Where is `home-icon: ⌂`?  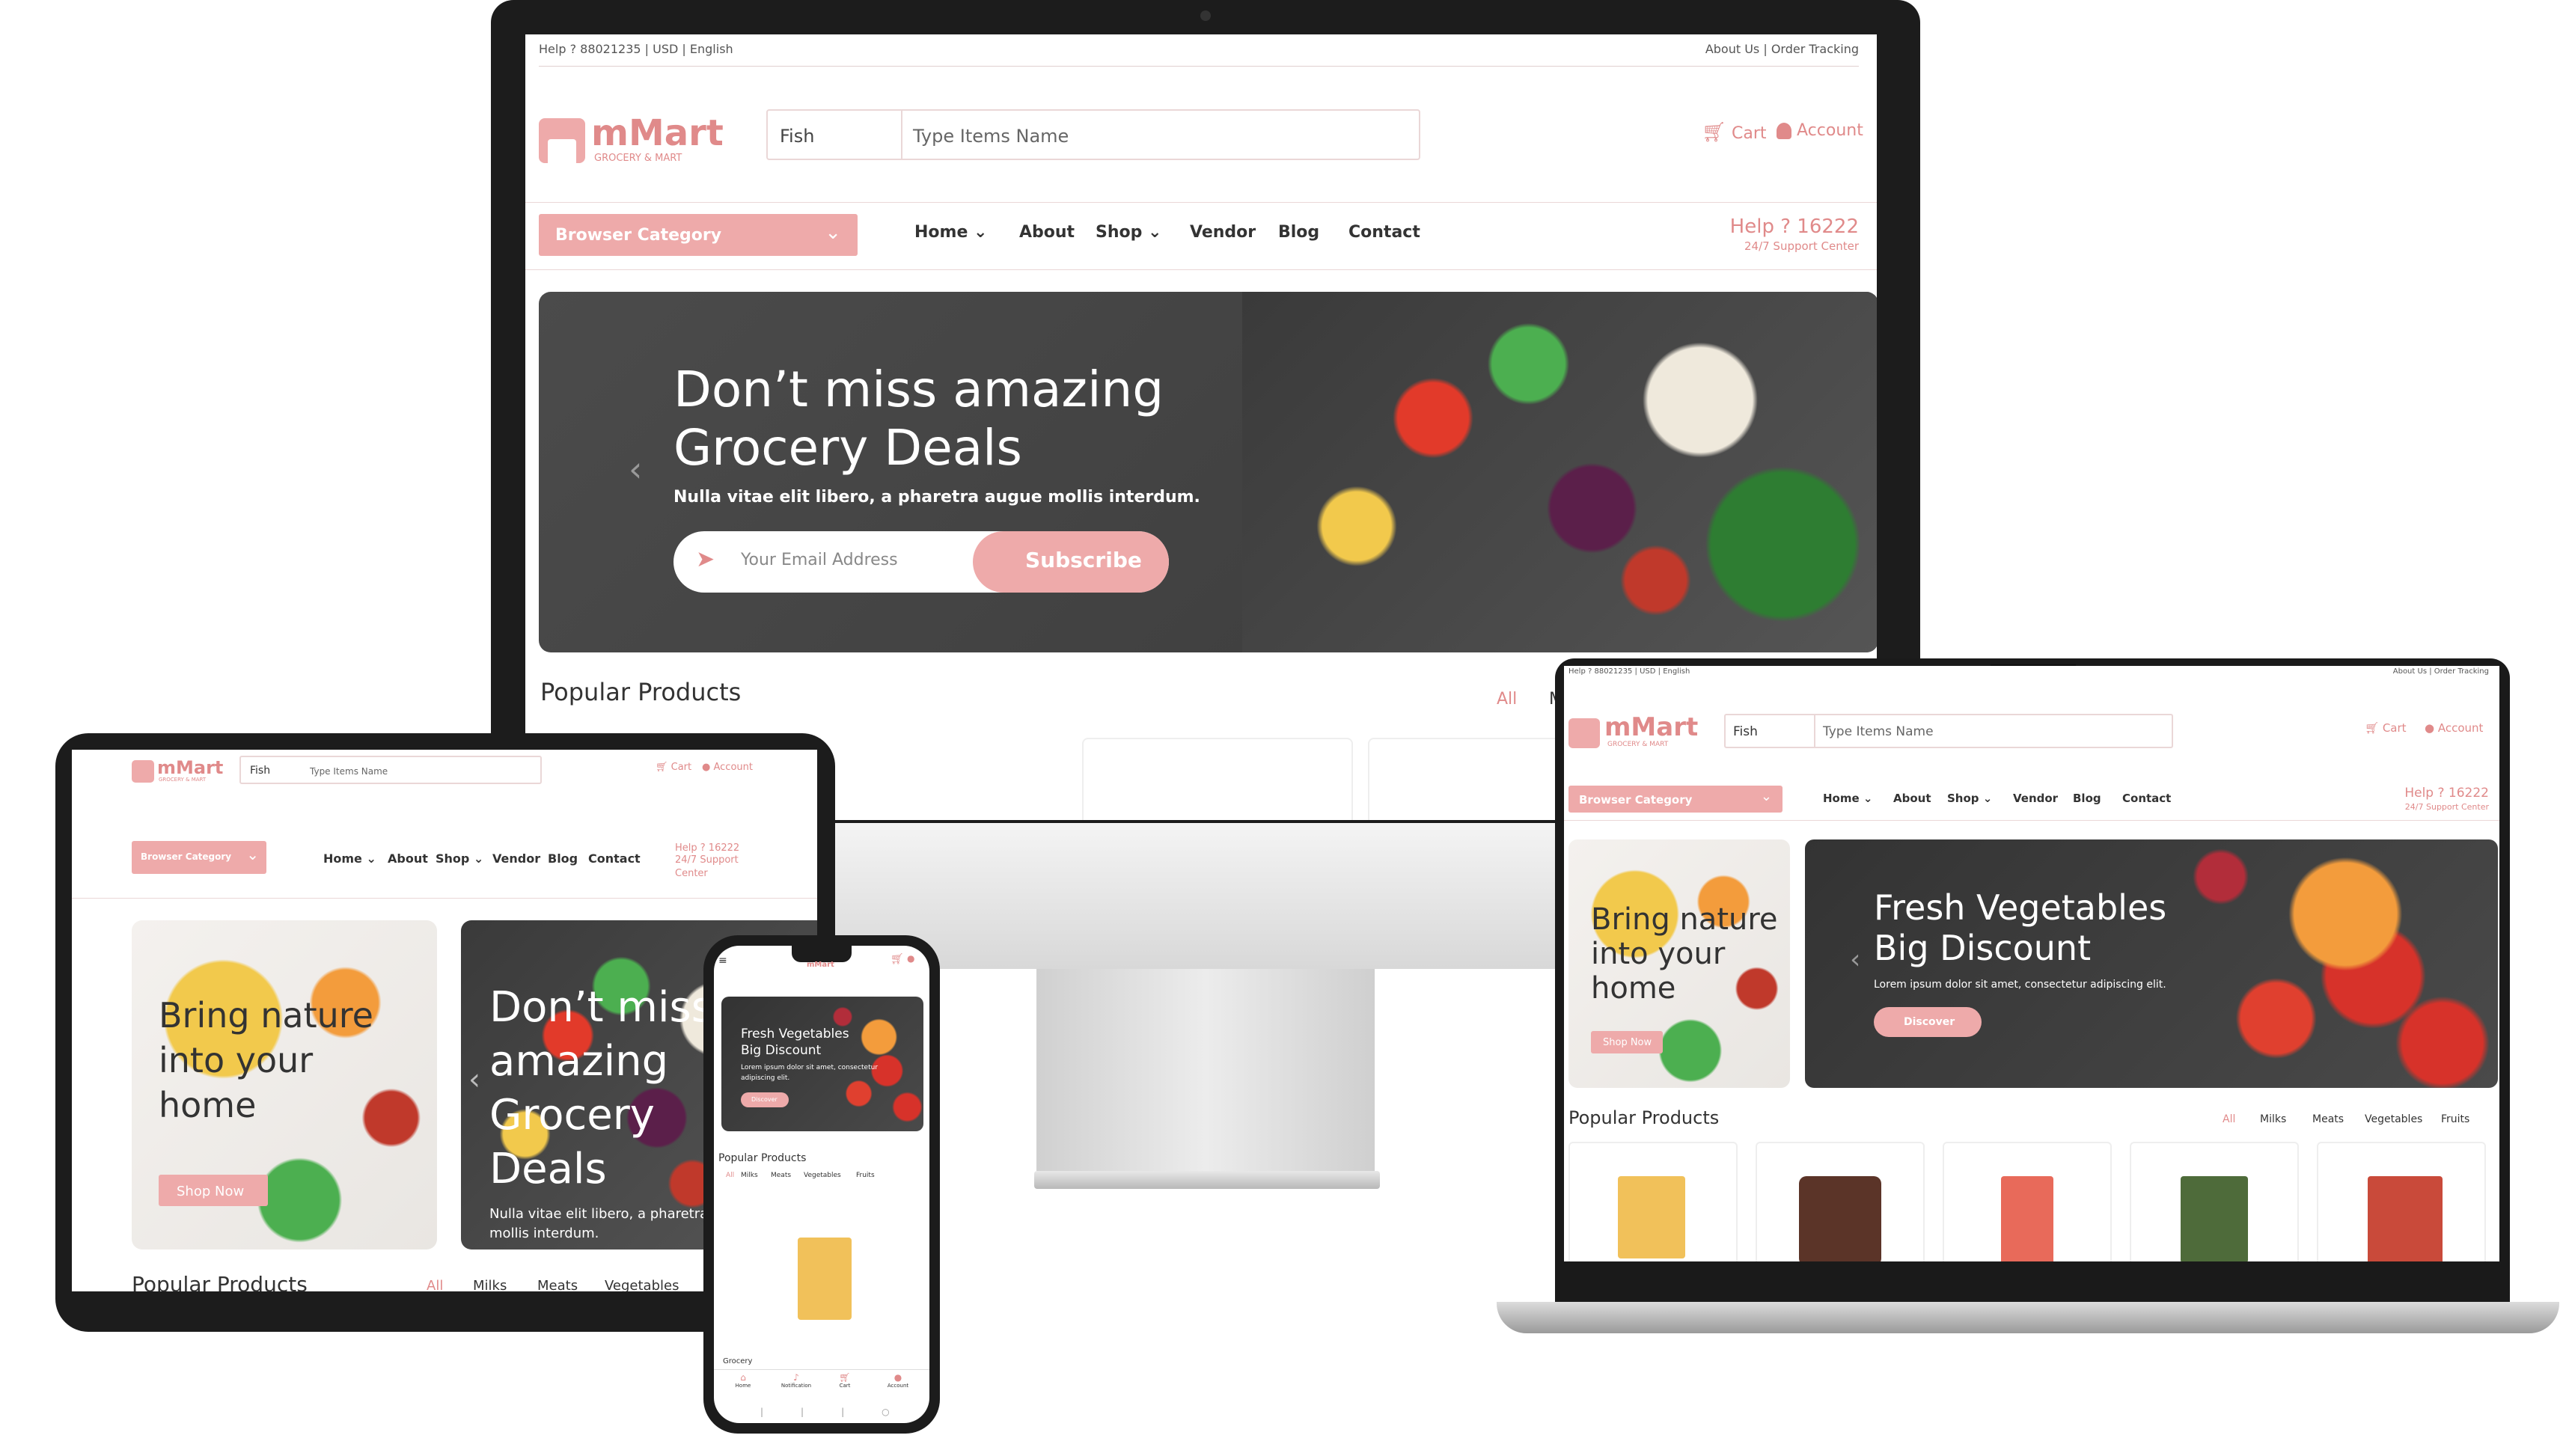
home-icon: ⌂ is located at coordinates (743, 1377).